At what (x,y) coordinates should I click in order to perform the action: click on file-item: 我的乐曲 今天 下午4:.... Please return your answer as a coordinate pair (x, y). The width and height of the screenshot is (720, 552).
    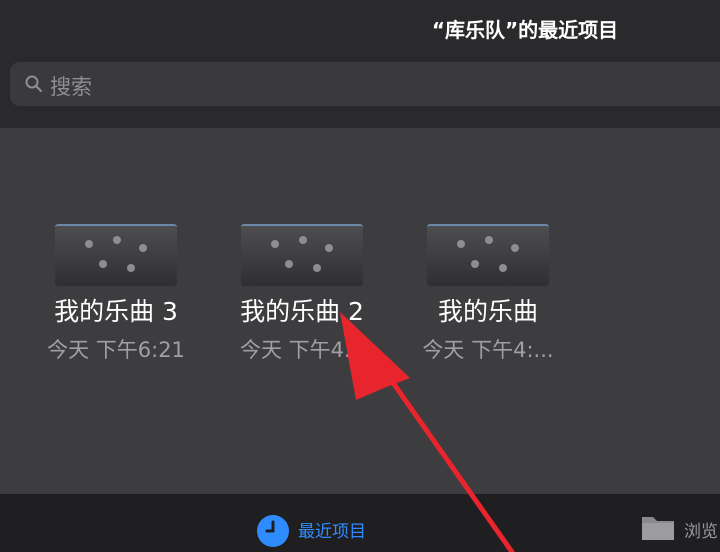
    Looking at the image, I should click on (488, 294).